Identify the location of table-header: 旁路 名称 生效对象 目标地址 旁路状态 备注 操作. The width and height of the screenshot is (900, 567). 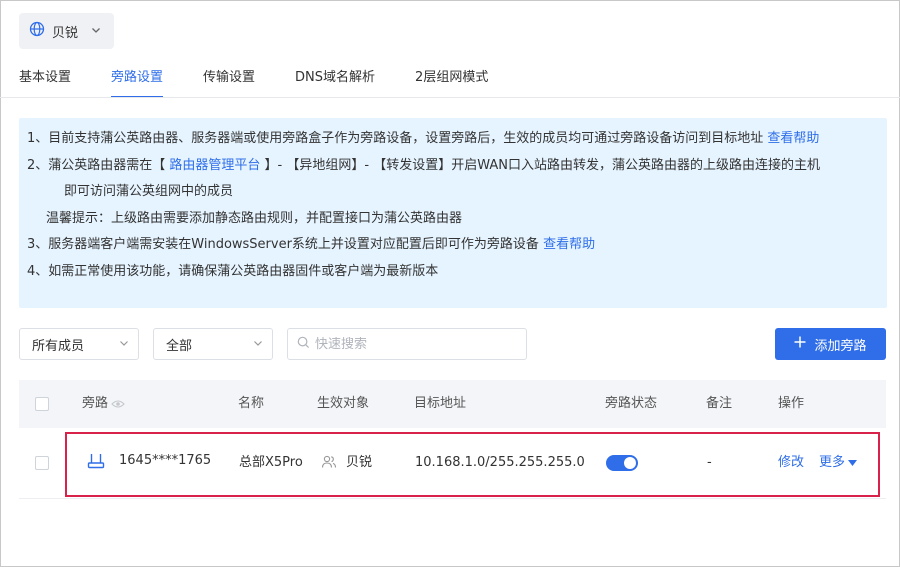
(452, 404).